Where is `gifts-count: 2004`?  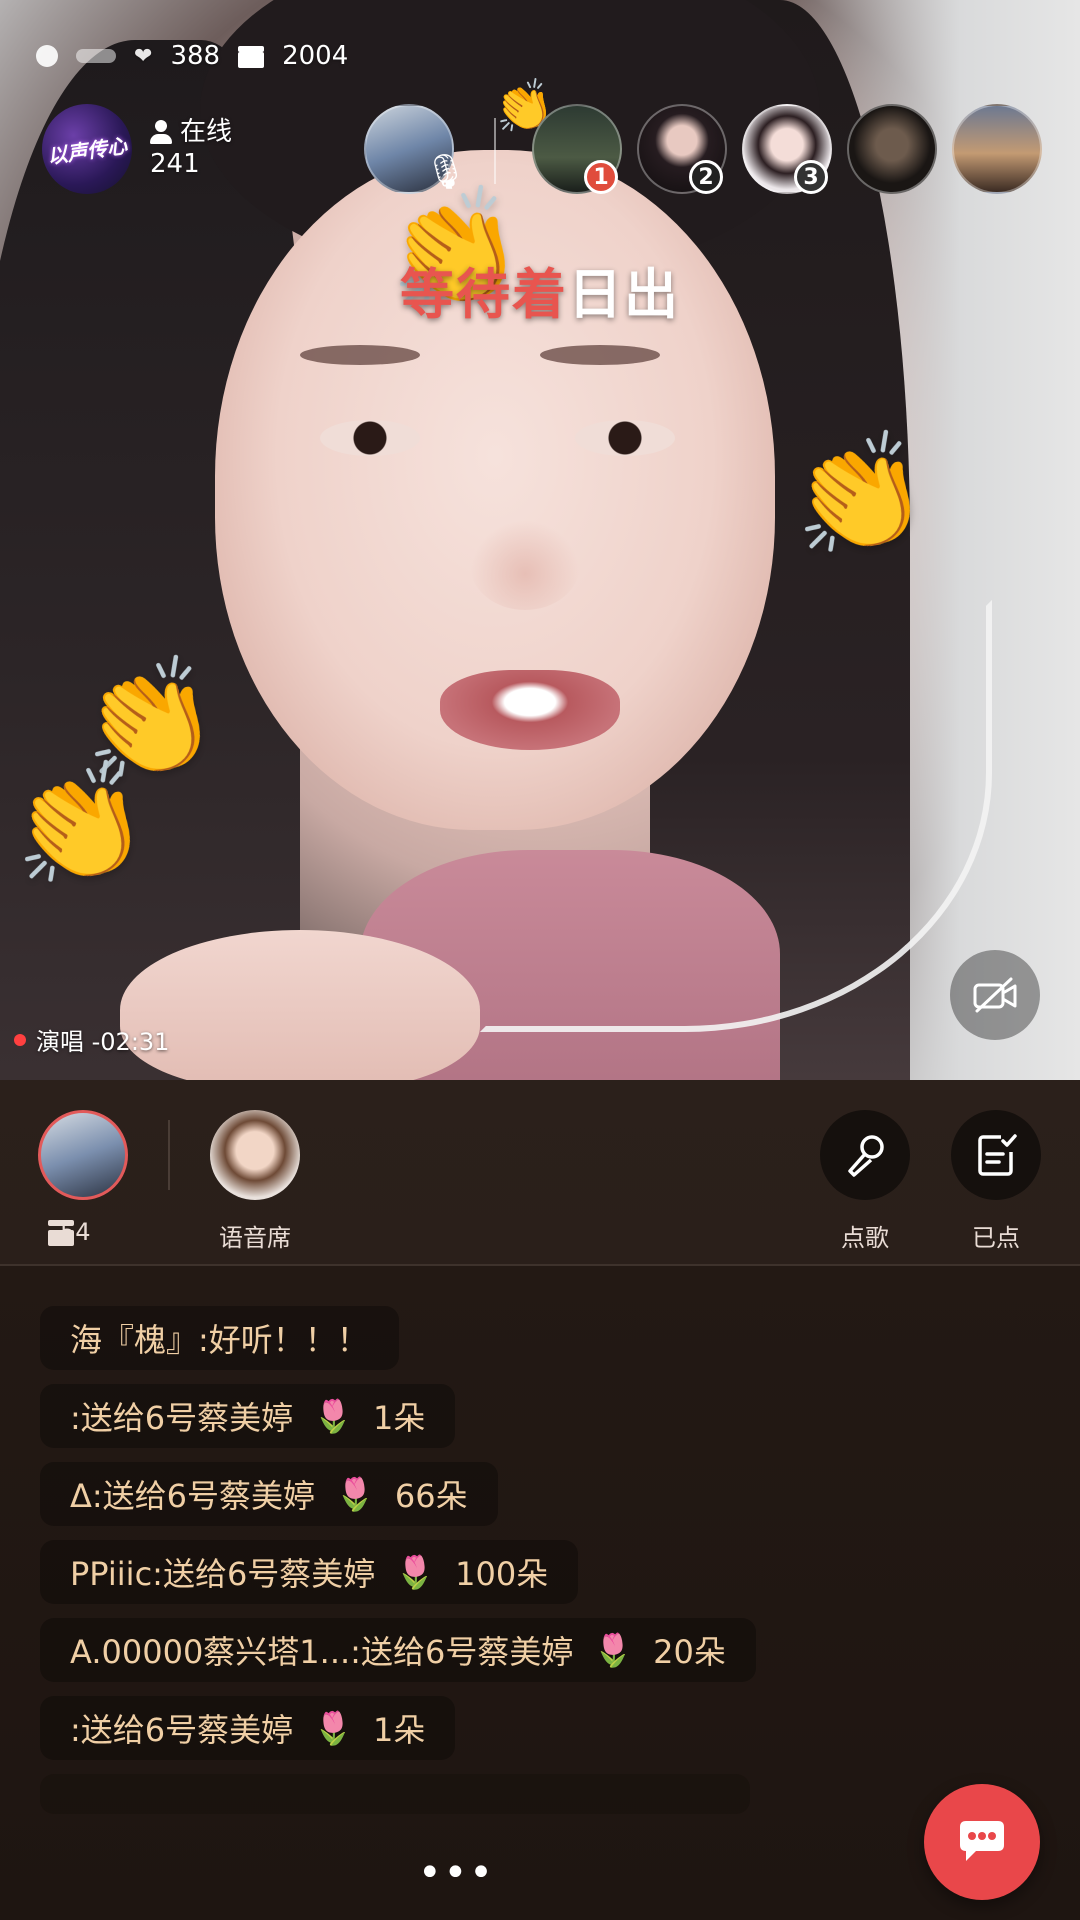
gifts-count: 2004 is located at coordinates (315, 56).